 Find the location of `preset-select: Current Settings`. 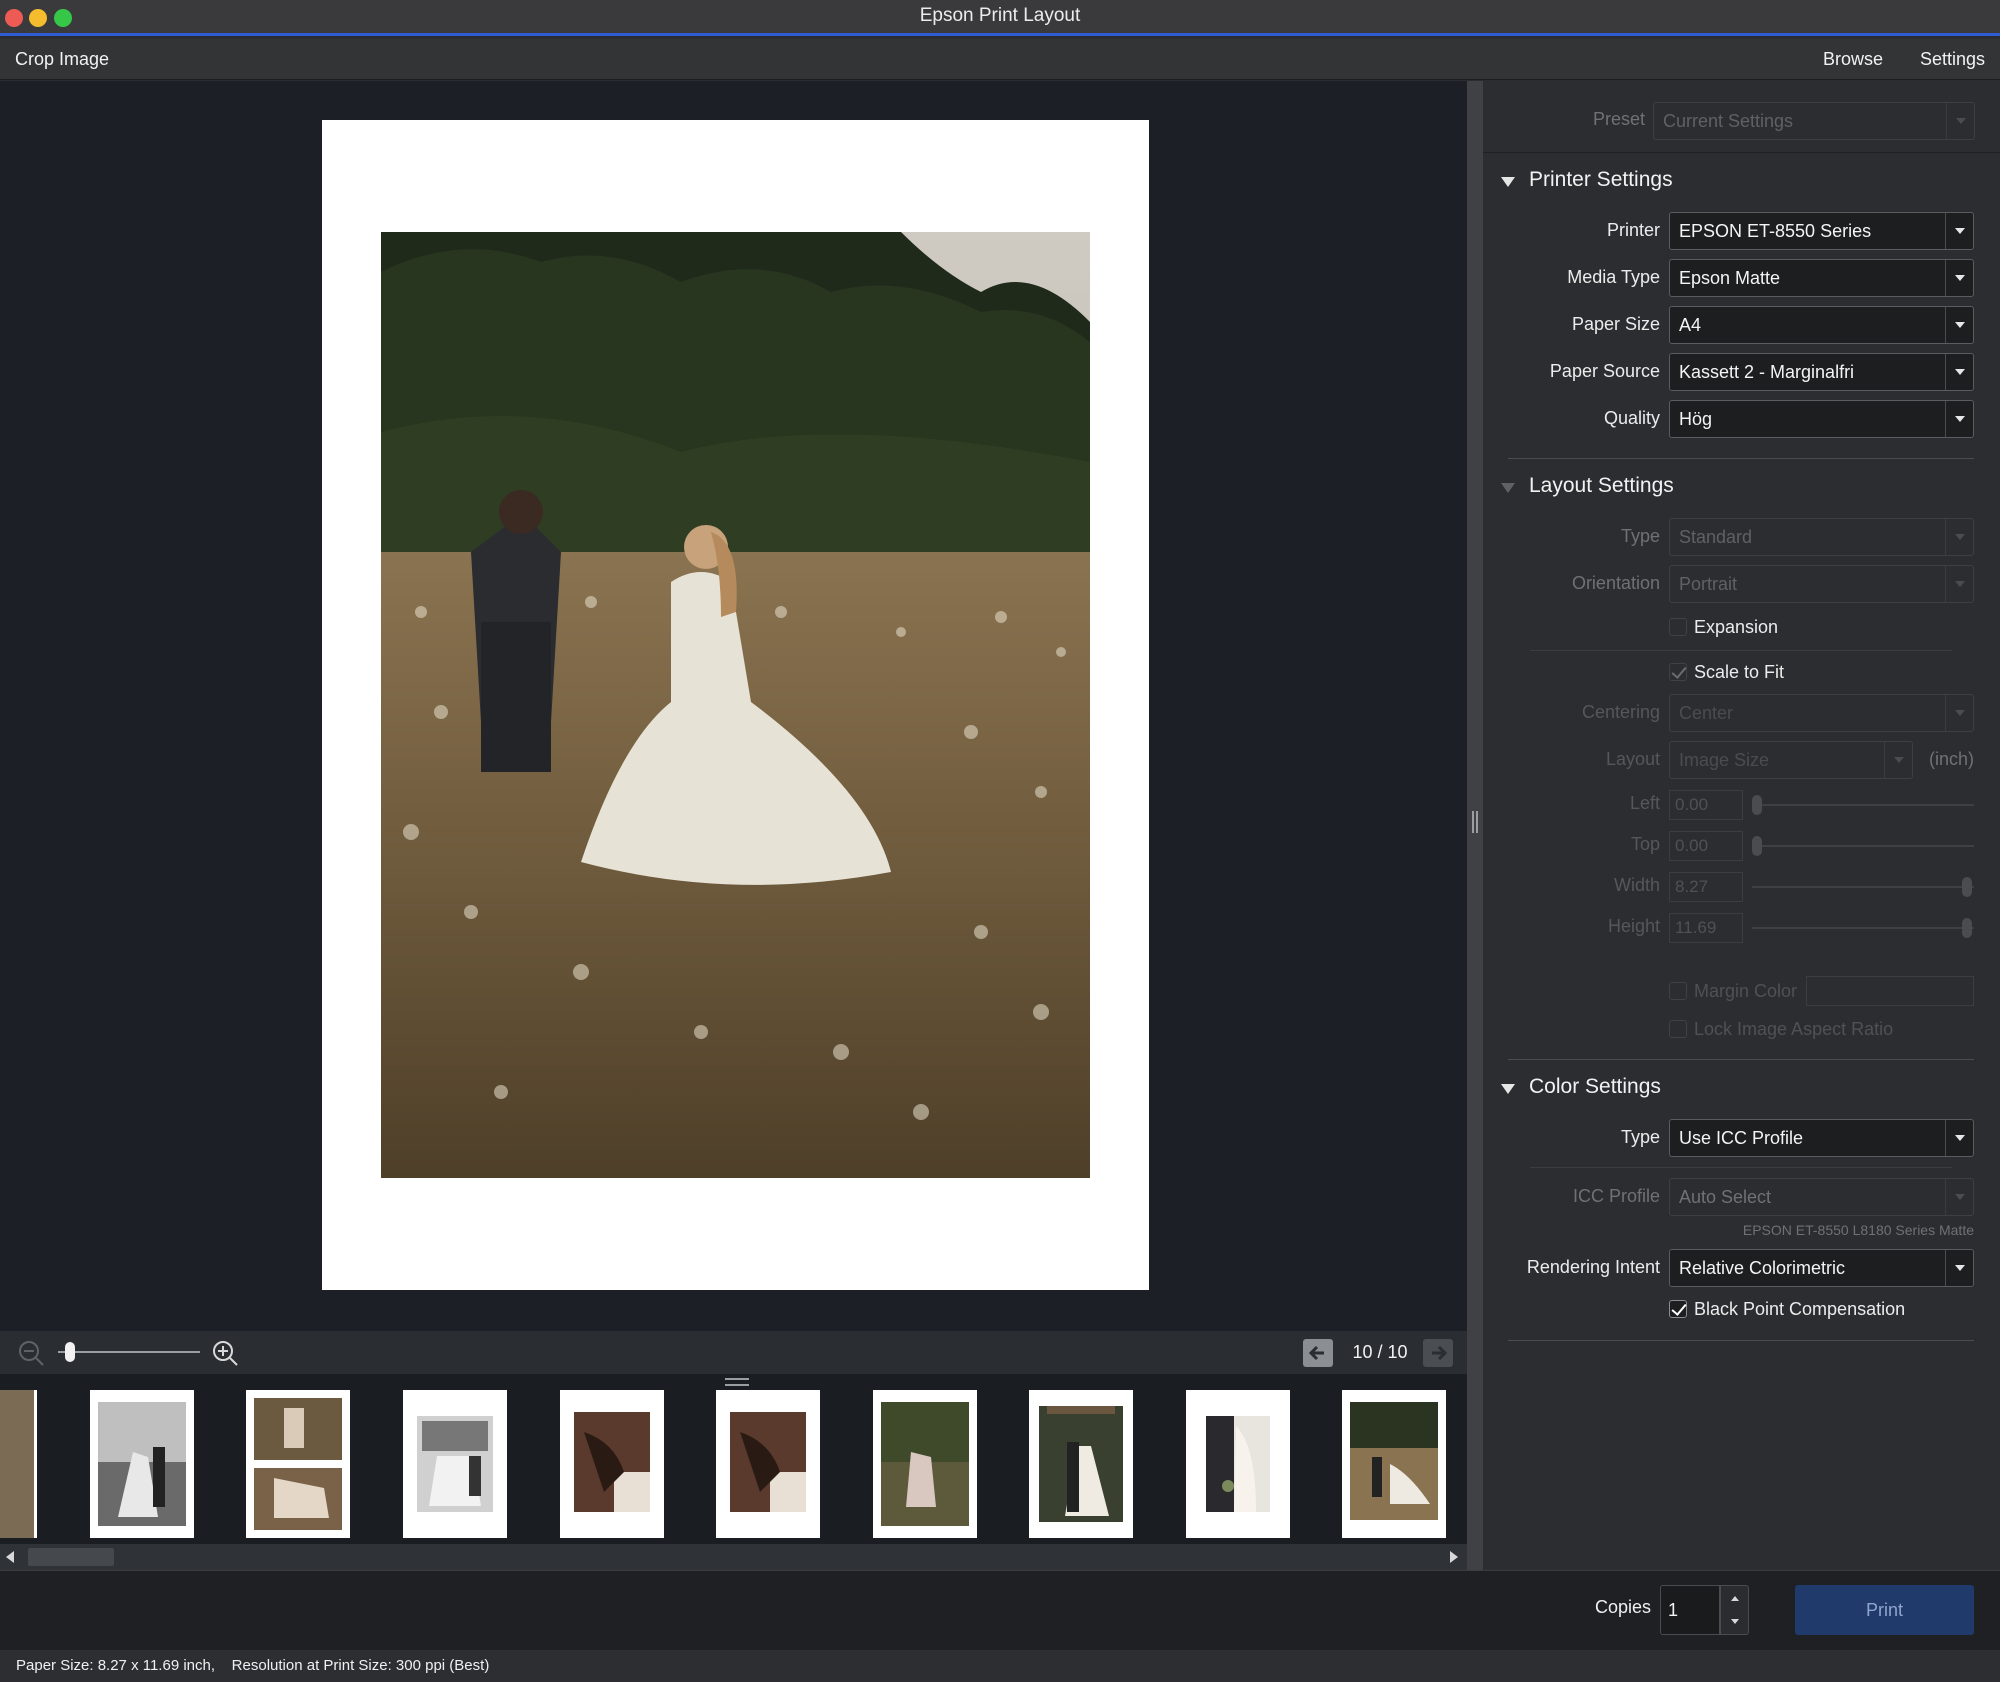

preset-select: Current Settings is located at coordinates (1814, 121).